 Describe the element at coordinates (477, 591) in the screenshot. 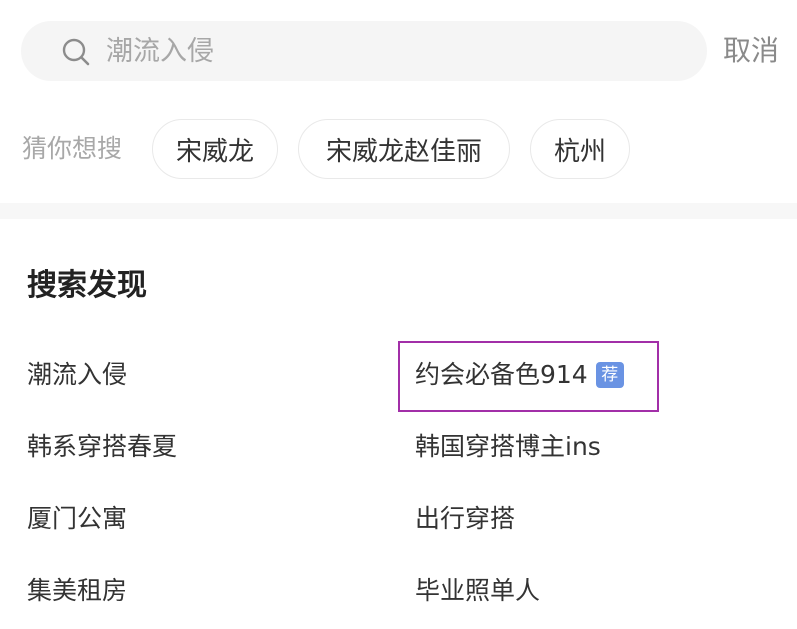

I see `discover-item: 毕业照单人` at that location.